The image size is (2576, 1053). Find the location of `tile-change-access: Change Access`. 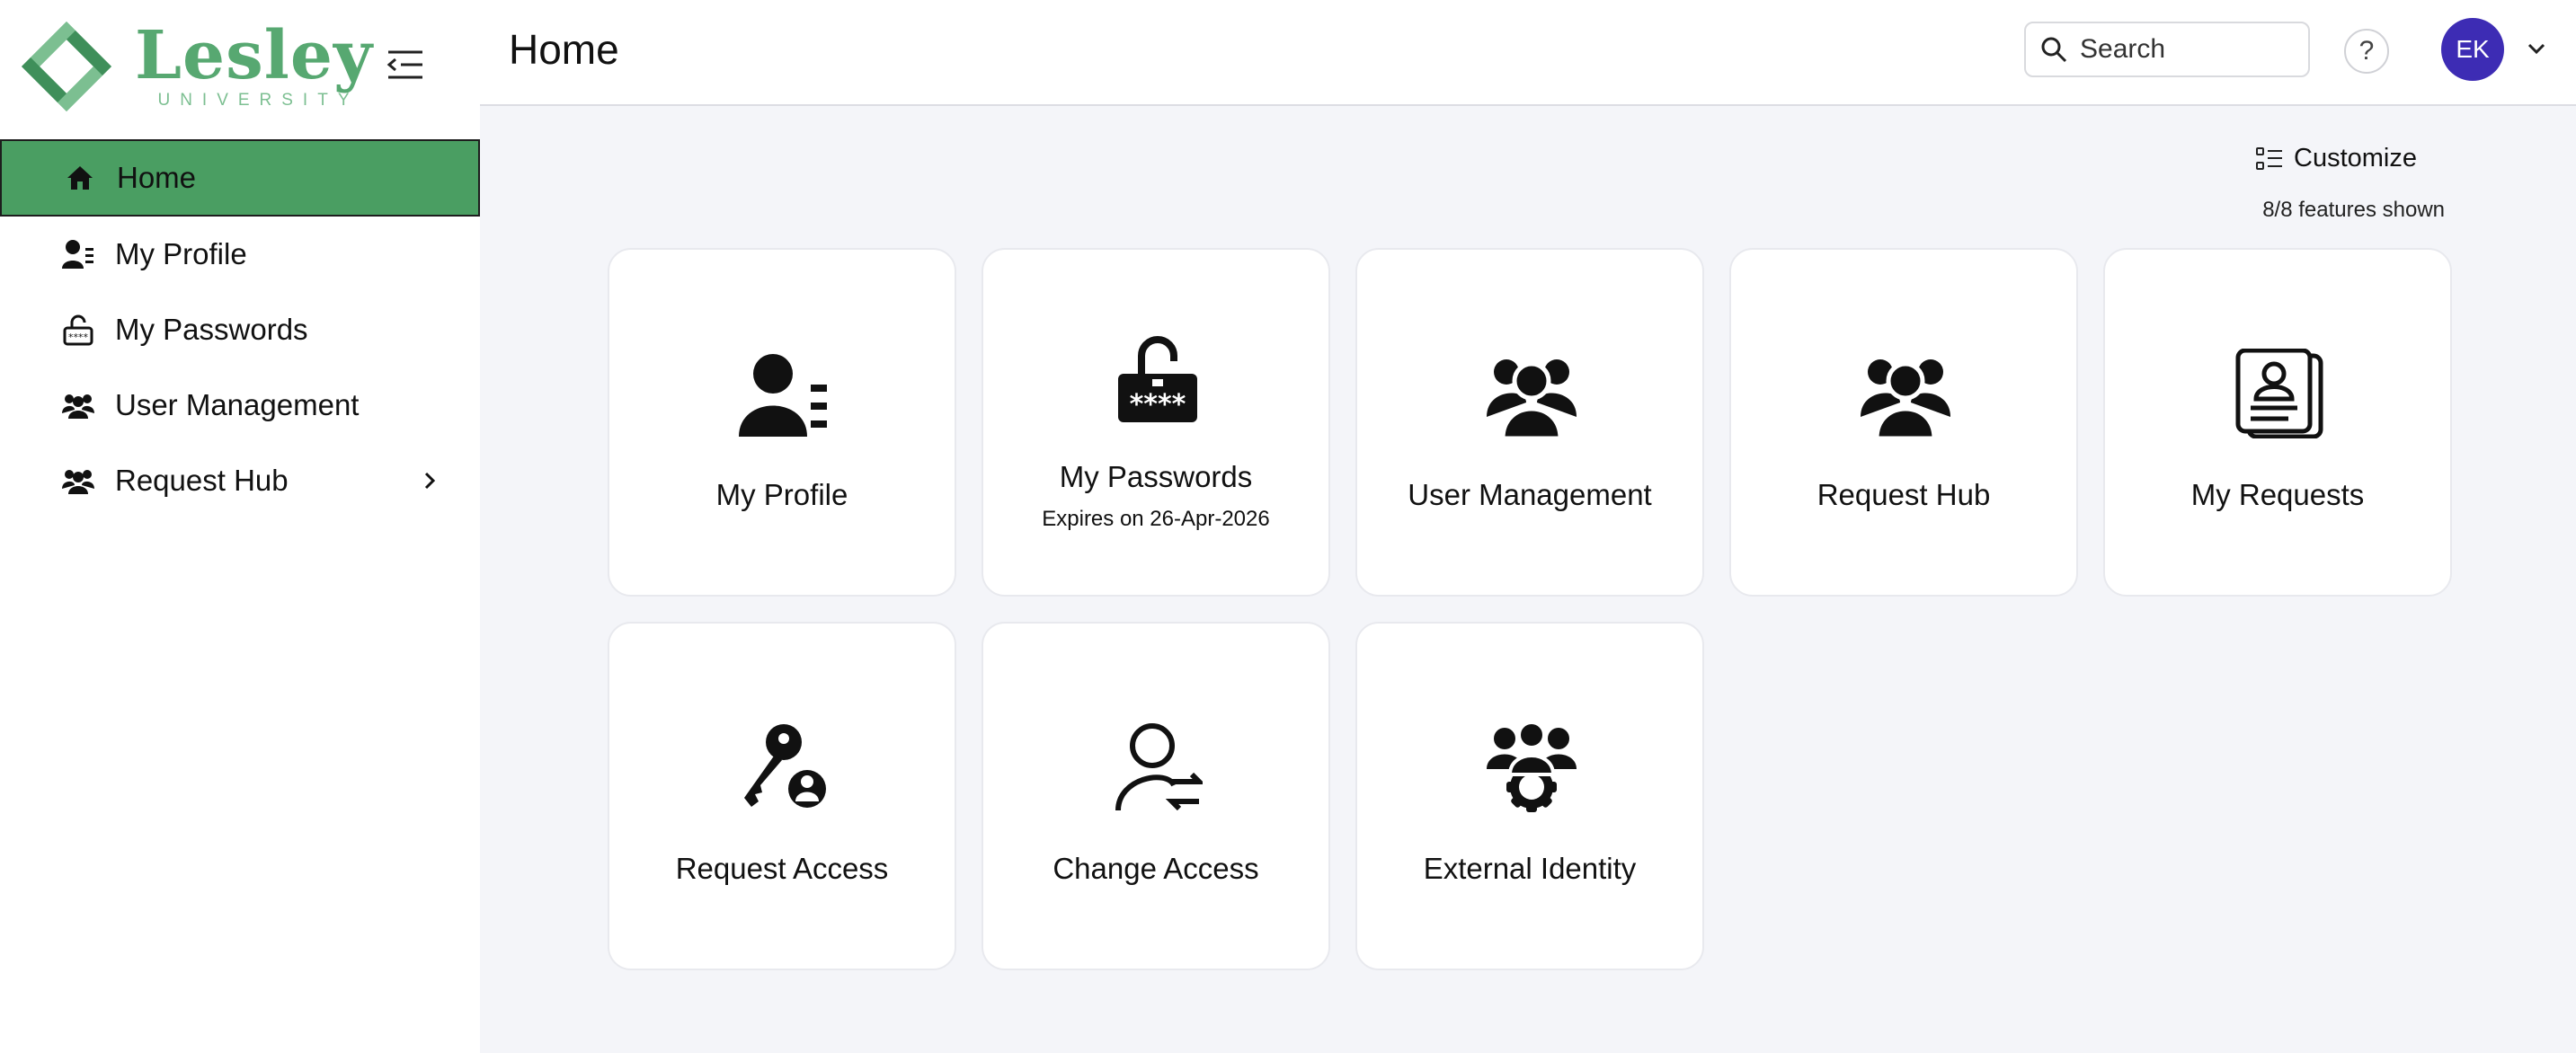

tile-change-access: Change Access is located at coordinates (1156, 796).